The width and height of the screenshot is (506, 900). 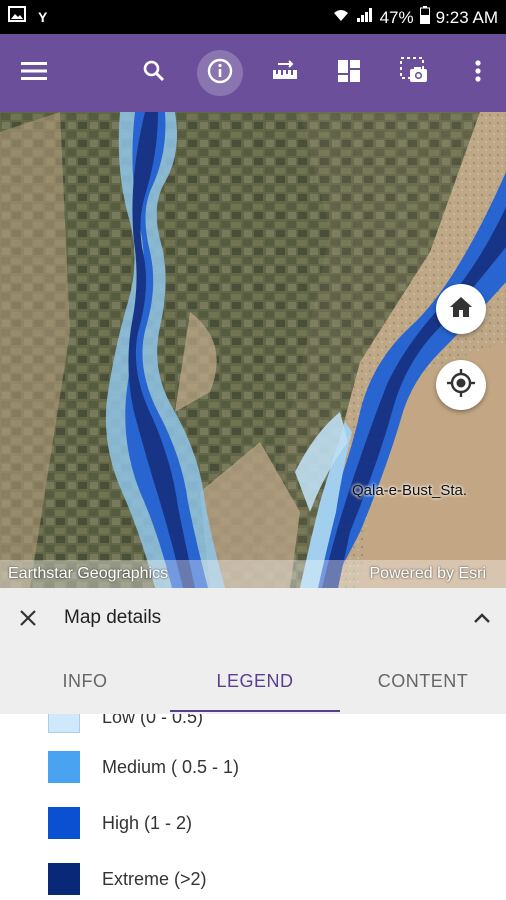 I want to click on menu-icon, so click(x=34, y=73).